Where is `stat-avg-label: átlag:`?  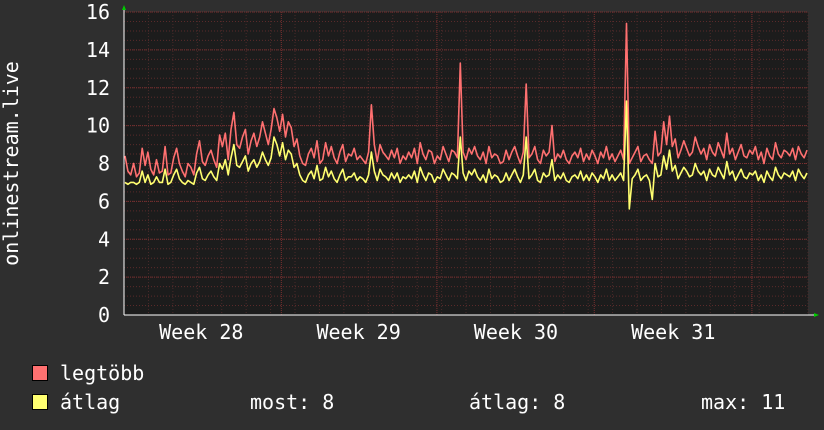
stat-avg-label: átlag: is located at coordinates (505, 402).